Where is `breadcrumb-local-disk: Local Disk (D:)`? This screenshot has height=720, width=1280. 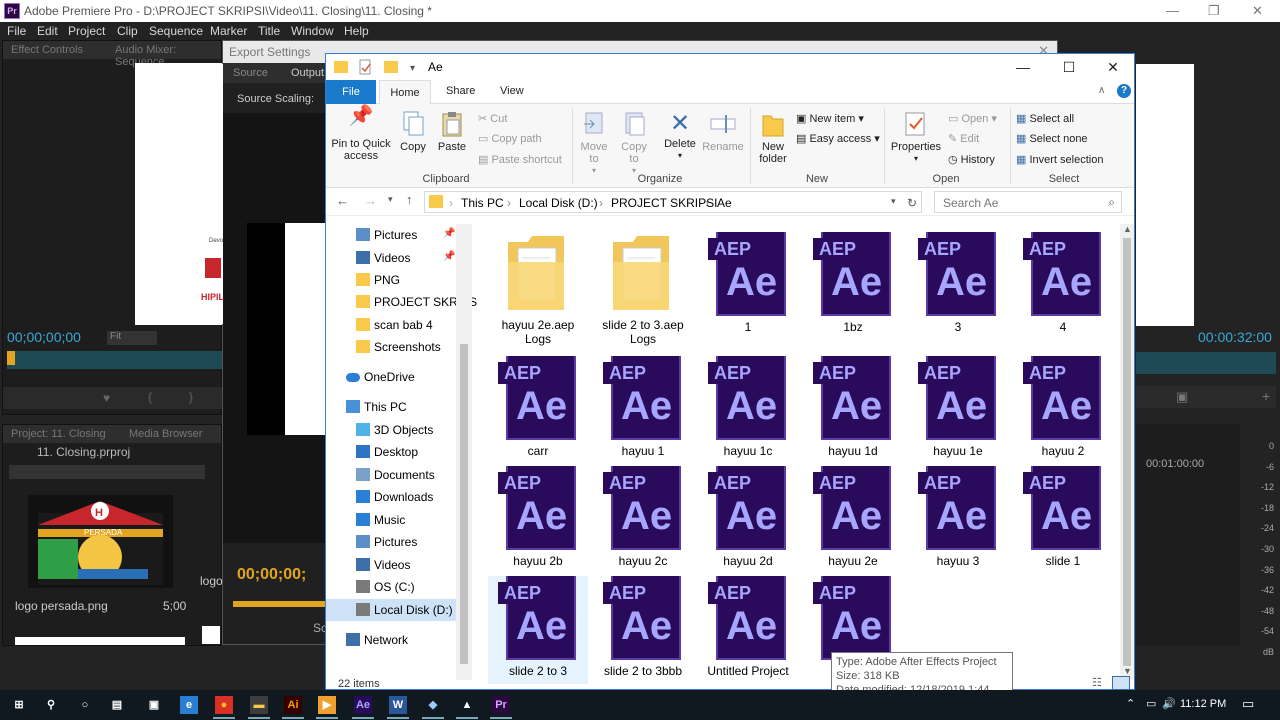 breadcrumb-local-disk: Local Disk (D:) is located at coordinates (558, 203).